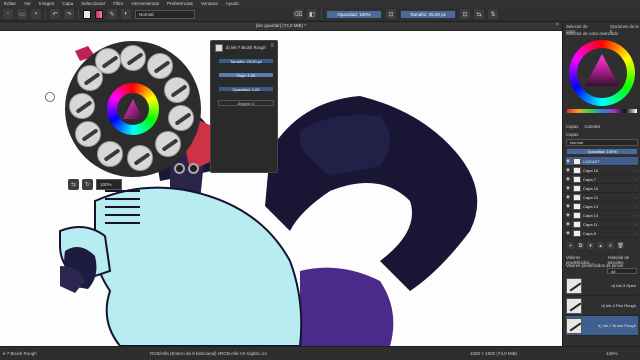  Describe the element at coordinates (622, 271) in the screenshot. I see `preset-tag-select: All` at that location.